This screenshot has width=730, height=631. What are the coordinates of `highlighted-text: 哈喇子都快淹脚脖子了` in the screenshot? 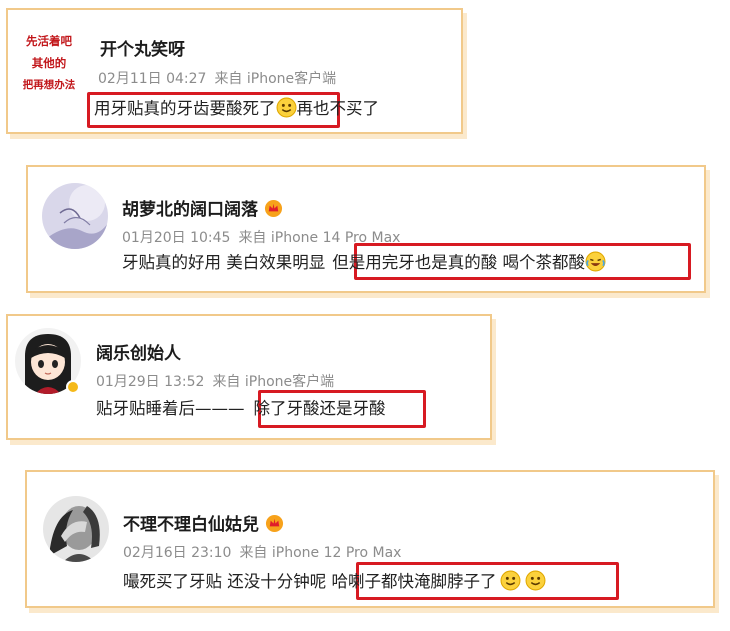 It's located at (414, 581).